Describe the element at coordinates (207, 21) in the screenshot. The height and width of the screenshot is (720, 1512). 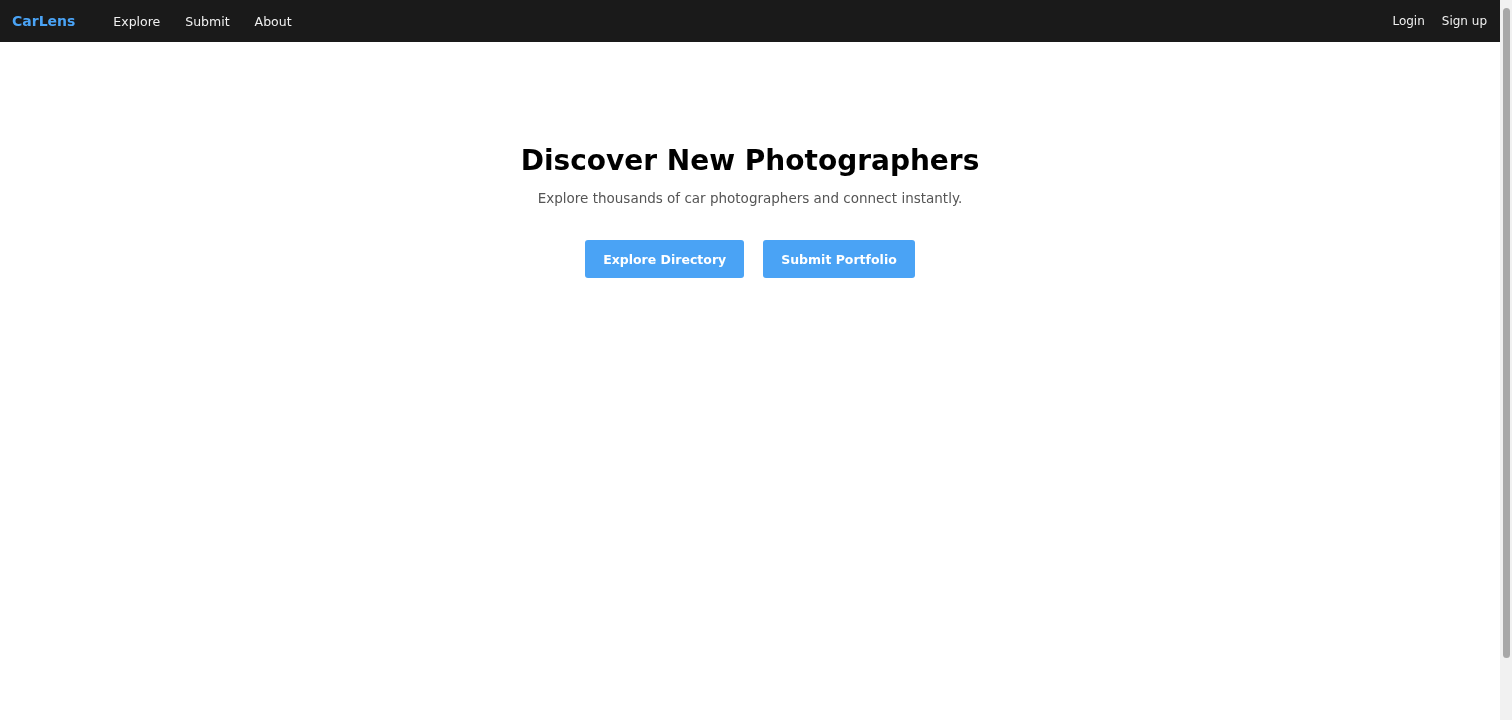
I see `nav-link: Submit` at that location.